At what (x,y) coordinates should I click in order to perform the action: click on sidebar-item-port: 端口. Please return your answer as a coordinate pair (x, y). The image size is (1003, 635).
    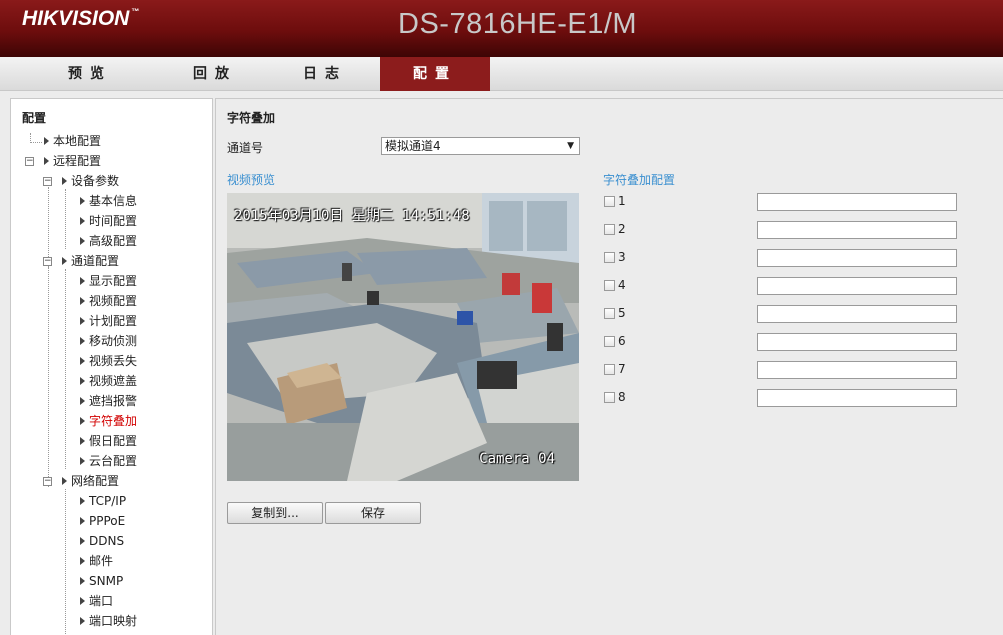
    Looking at the image, I should click on (96, 601).